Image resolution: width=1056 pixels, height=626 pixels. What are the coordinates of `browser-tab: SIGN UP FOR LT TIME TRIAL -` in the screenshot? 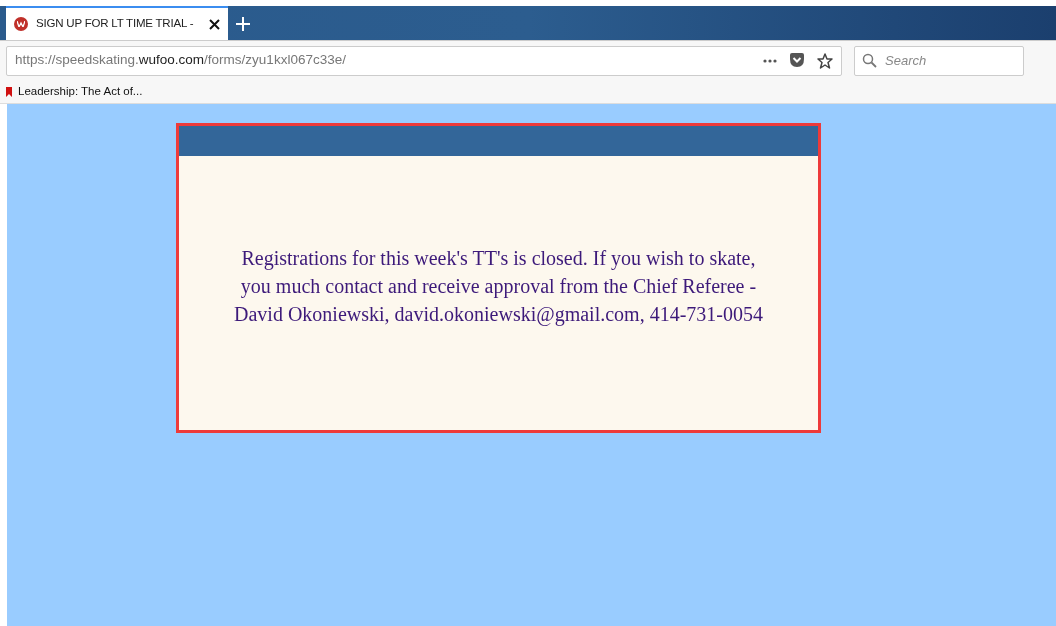 It's located at (117, 23).